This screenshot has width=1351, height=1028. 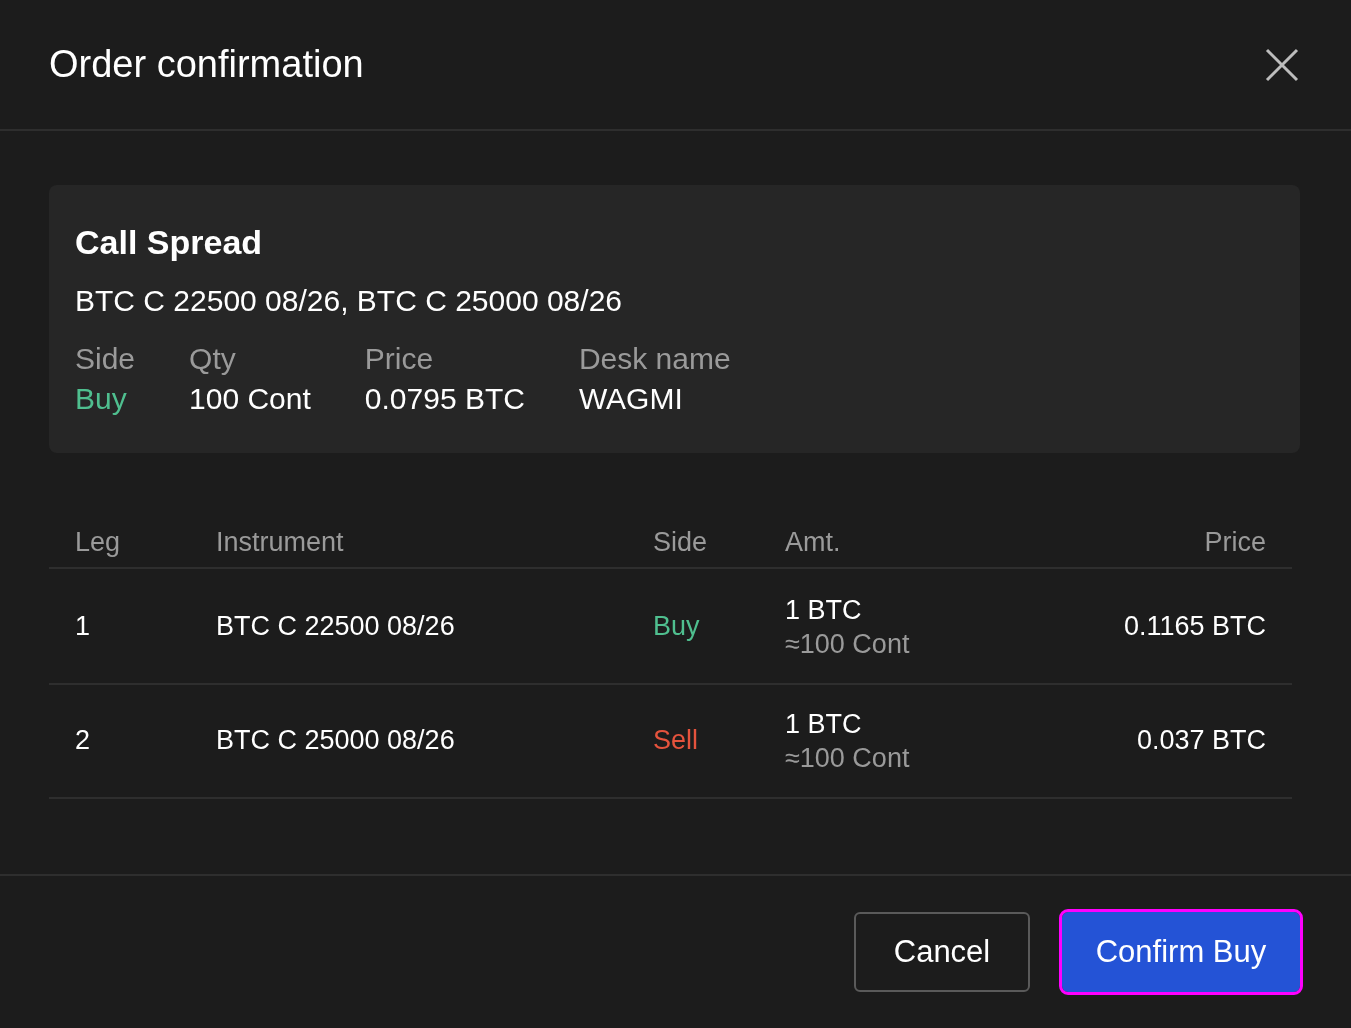 I want to click on dialog-button: Confirm Buy, so click(x=1181, y=952).